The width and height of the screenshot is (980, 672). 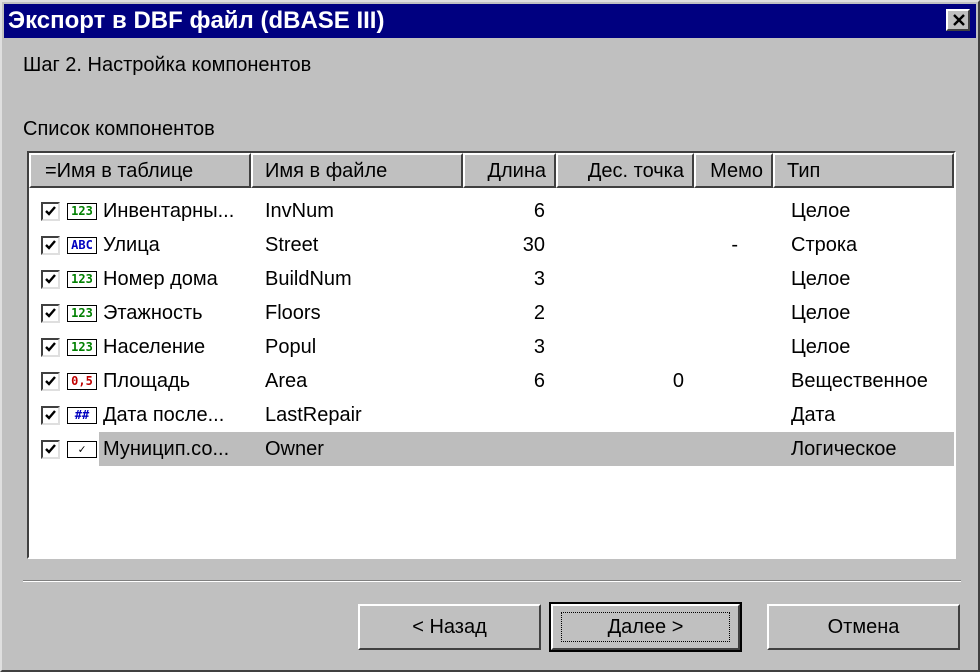 I want to click on next-button: Далее >, so click(x=645, y=627).